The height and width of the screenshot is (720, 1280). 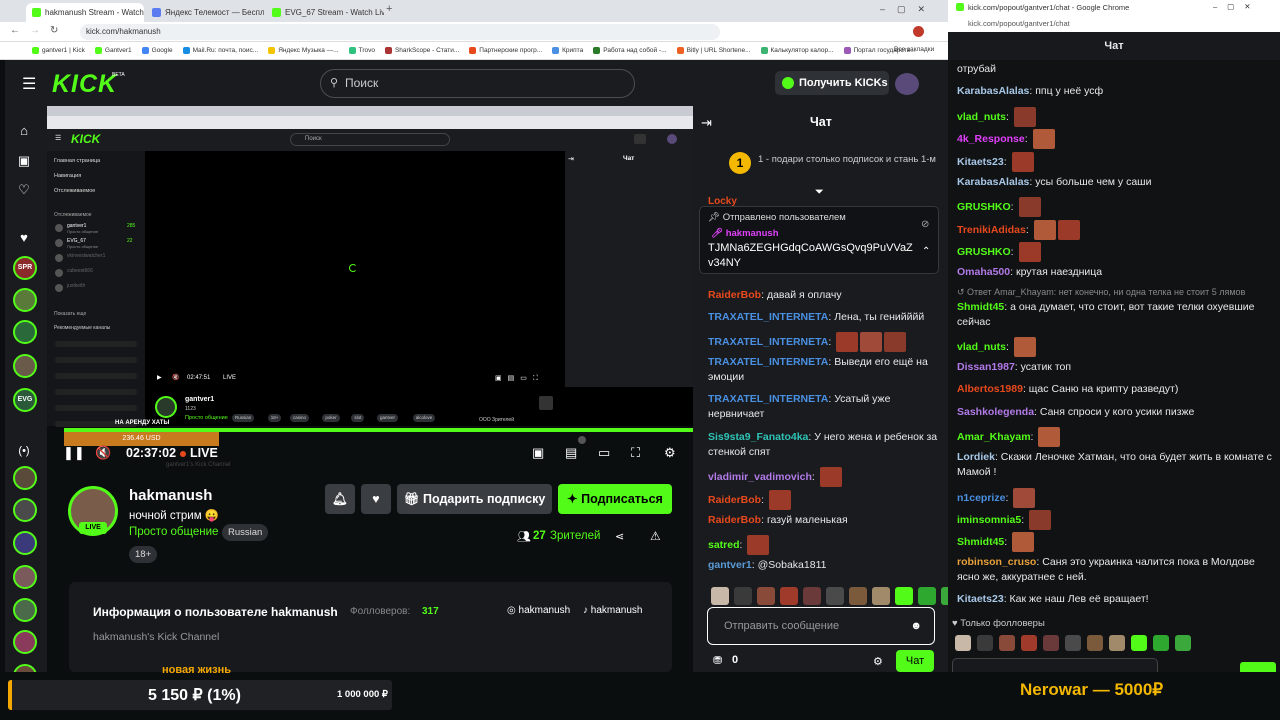 I want to click on bookmark: Gantver1, so click(x=113, y=50).